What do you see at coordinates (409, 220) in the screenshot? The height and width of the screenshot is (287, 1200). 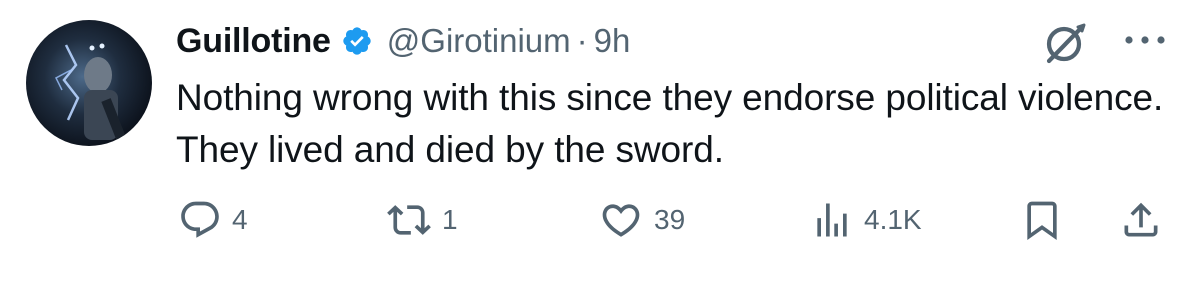 I see `repost-icon` at bounding box center [409, 220].